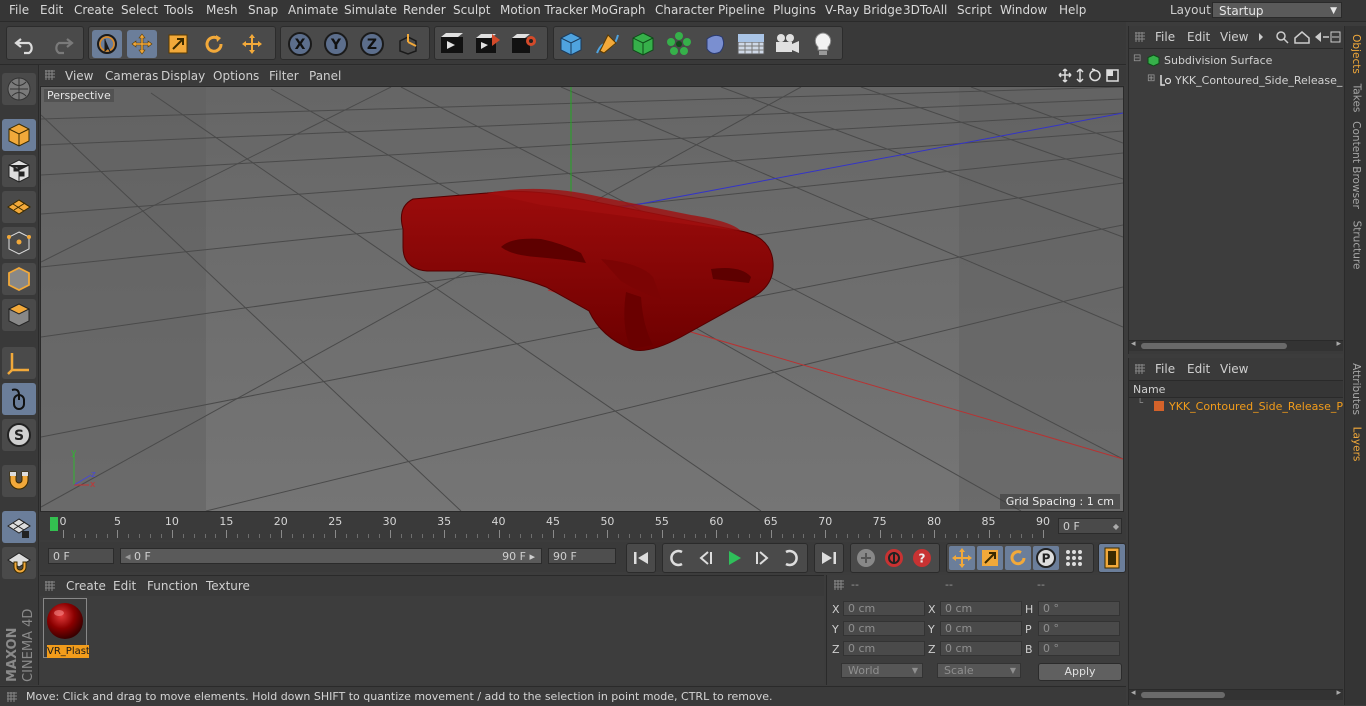 The image size is (1366, 706). What do you see at coordinates (1074, 558) in the screenshot?
I see `key-pla-icon` at bounding box center [1074, 558].